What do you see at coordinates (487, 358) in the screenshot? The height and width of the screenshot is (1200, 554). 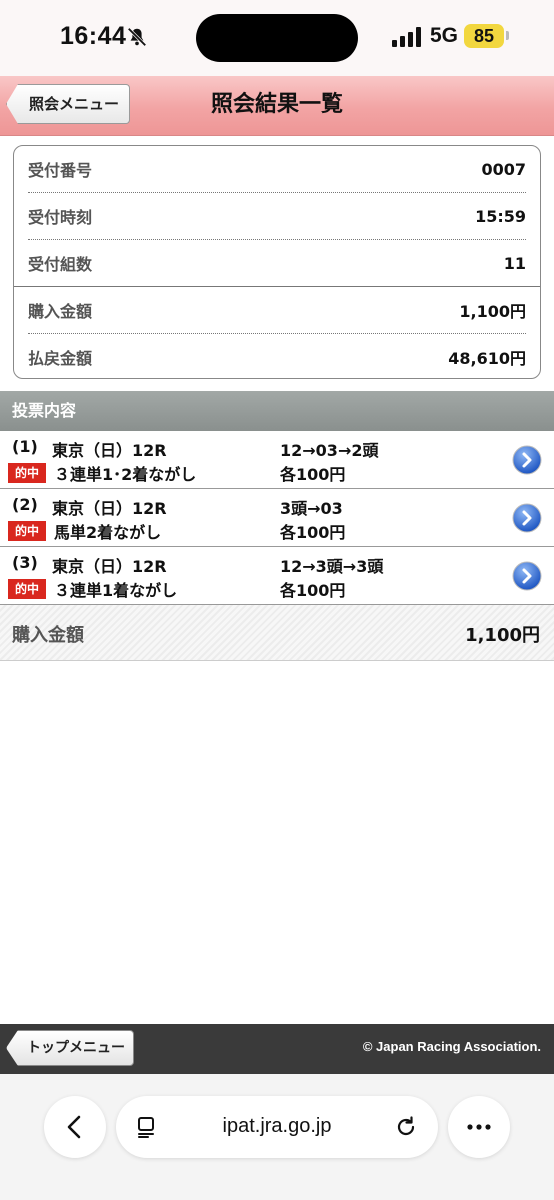 I see `summary-value: 48,610円` at bounding box center [487, 358].